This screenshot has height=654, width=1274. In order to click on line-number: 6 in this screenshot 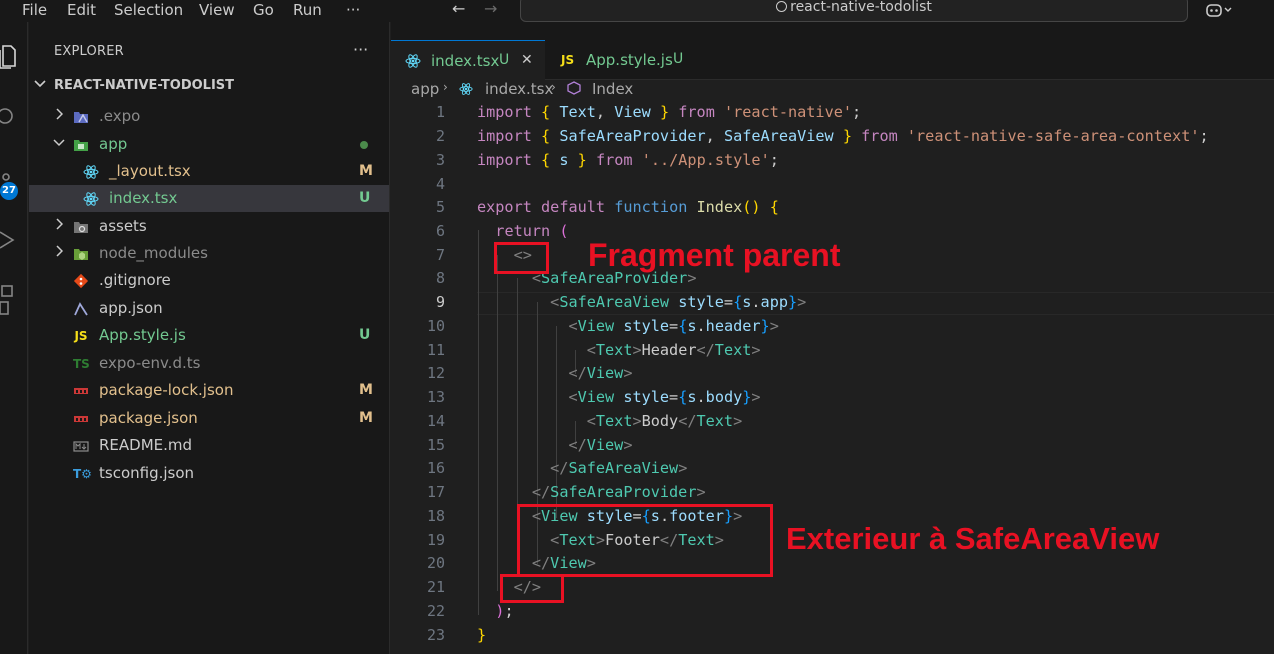, I will do `click(440, 231)`.